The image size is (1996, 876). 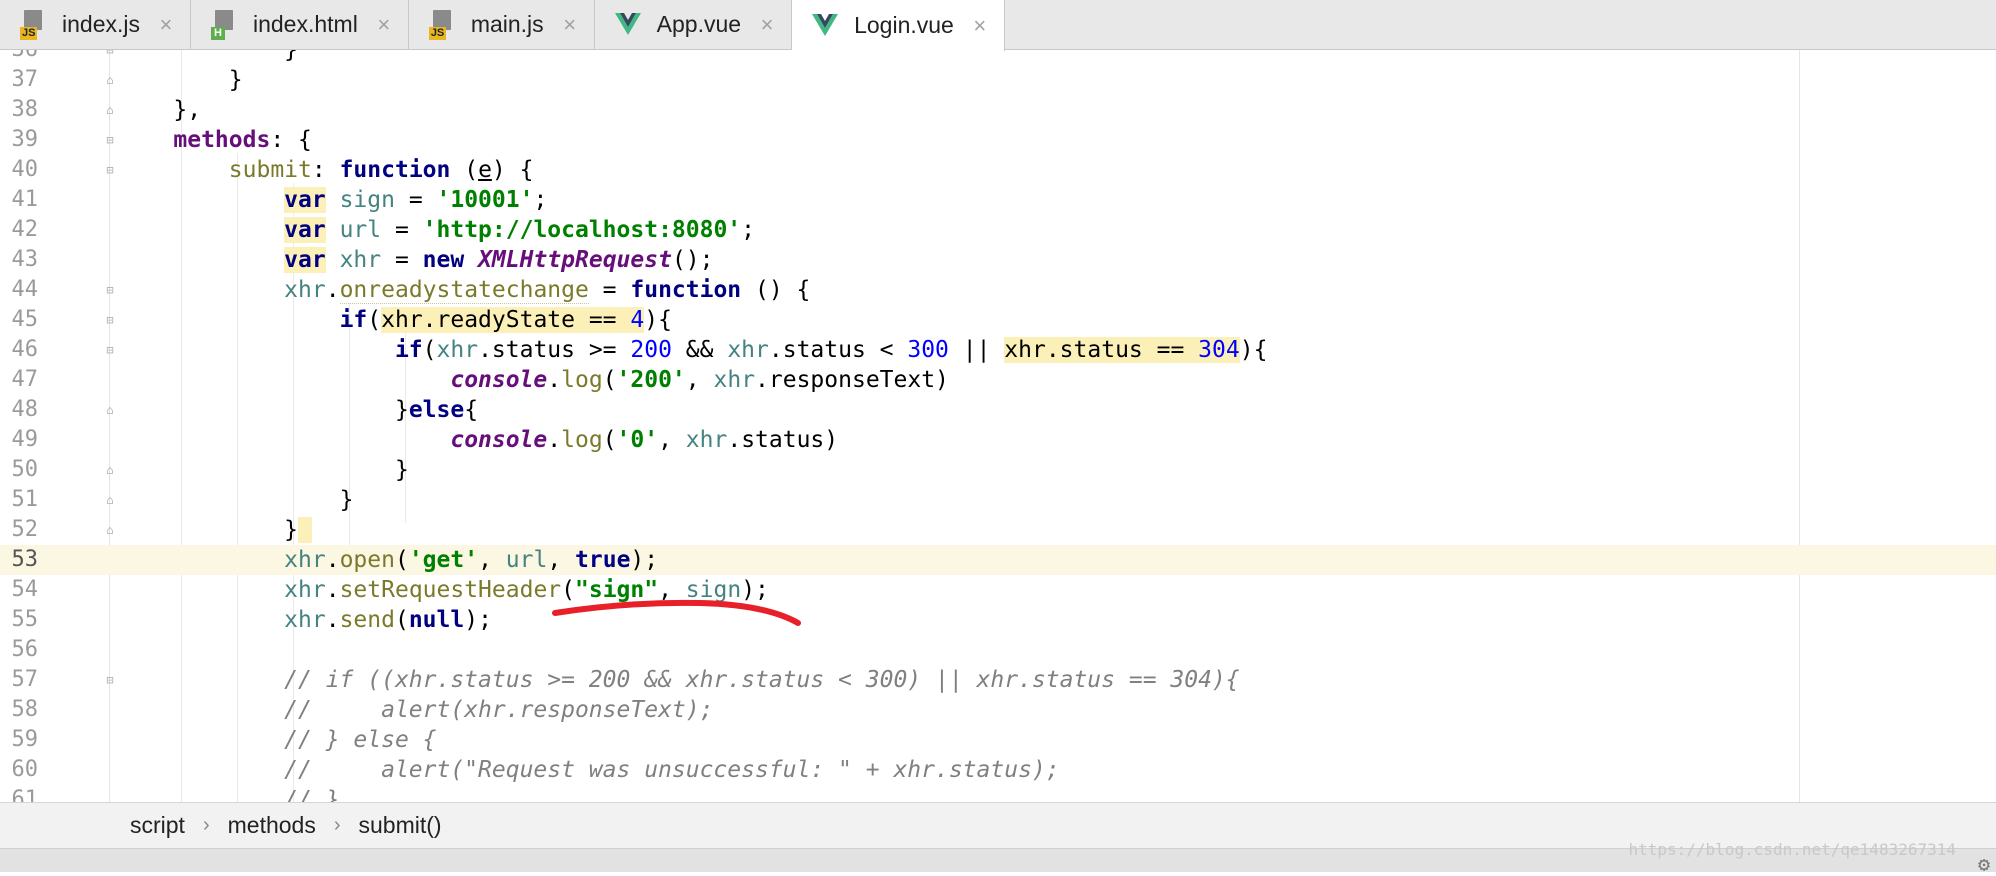 What do you see at coordinates (507, 24) in the screenshot?
I see `tab-label: main.js` at bounding box center [507, 24].